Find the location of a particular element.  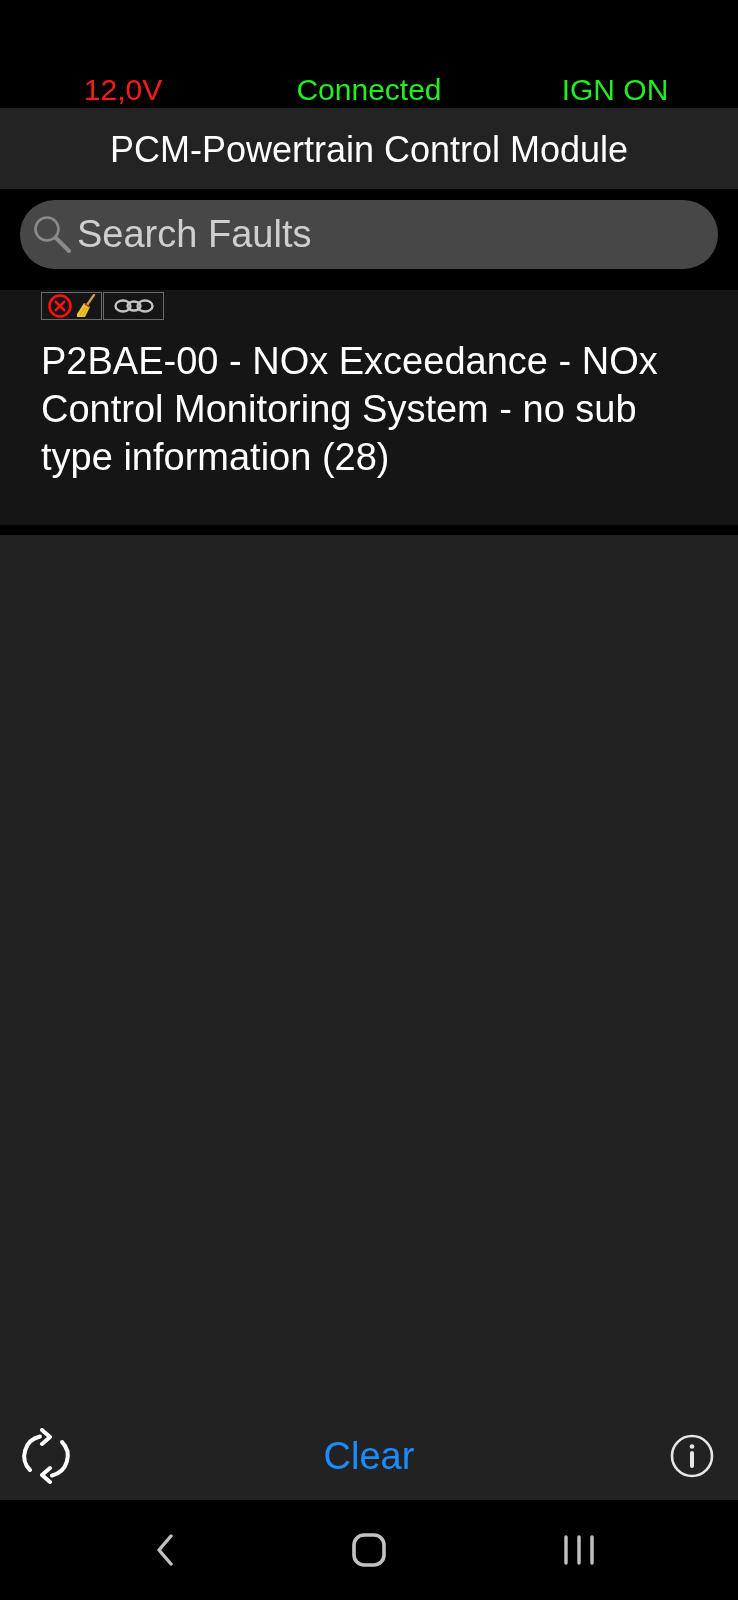

info-icon is located at coordinates (692, 1456).